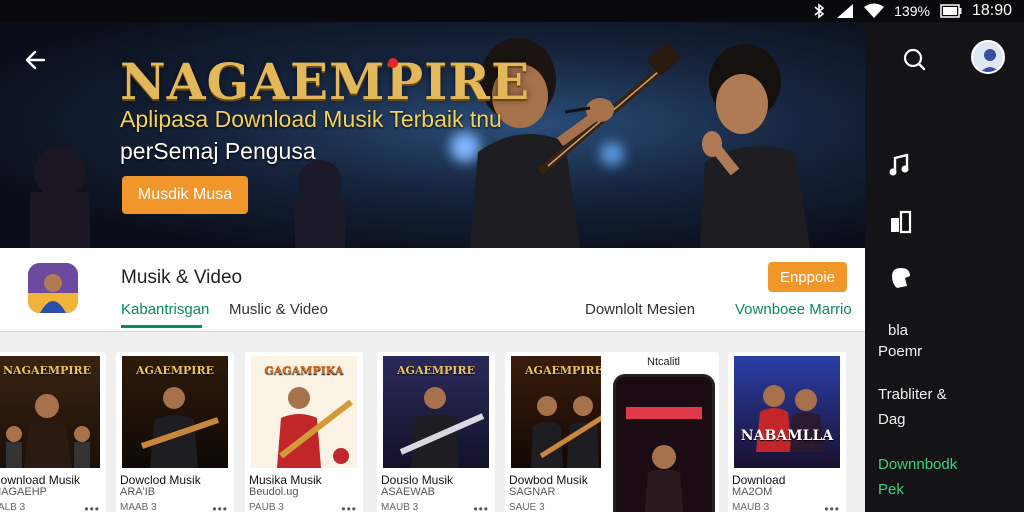  I want to click on brand-dot, so click(393, 63).